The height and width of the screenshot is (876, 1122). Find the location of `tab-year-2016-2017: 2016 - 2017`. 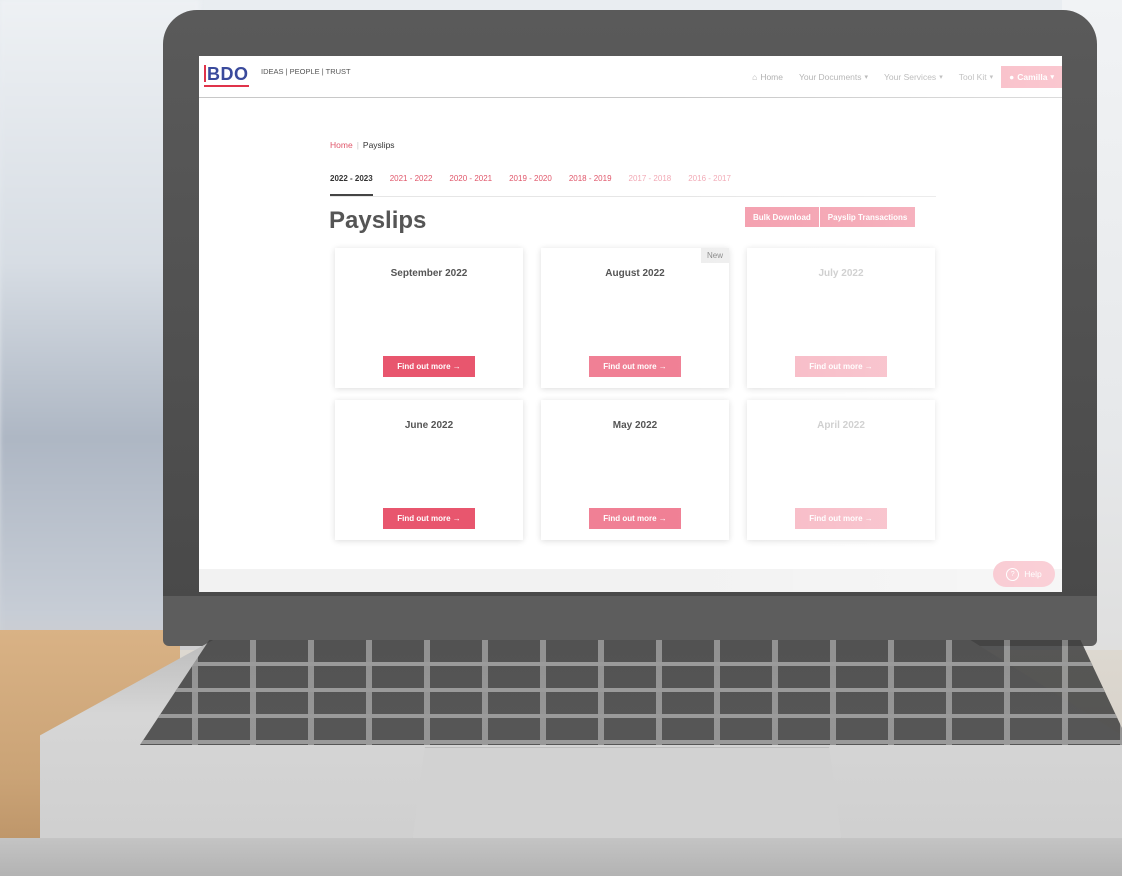

tab-year-2016-2017: 2016 - 2017 is located at coordinates (709, 184).